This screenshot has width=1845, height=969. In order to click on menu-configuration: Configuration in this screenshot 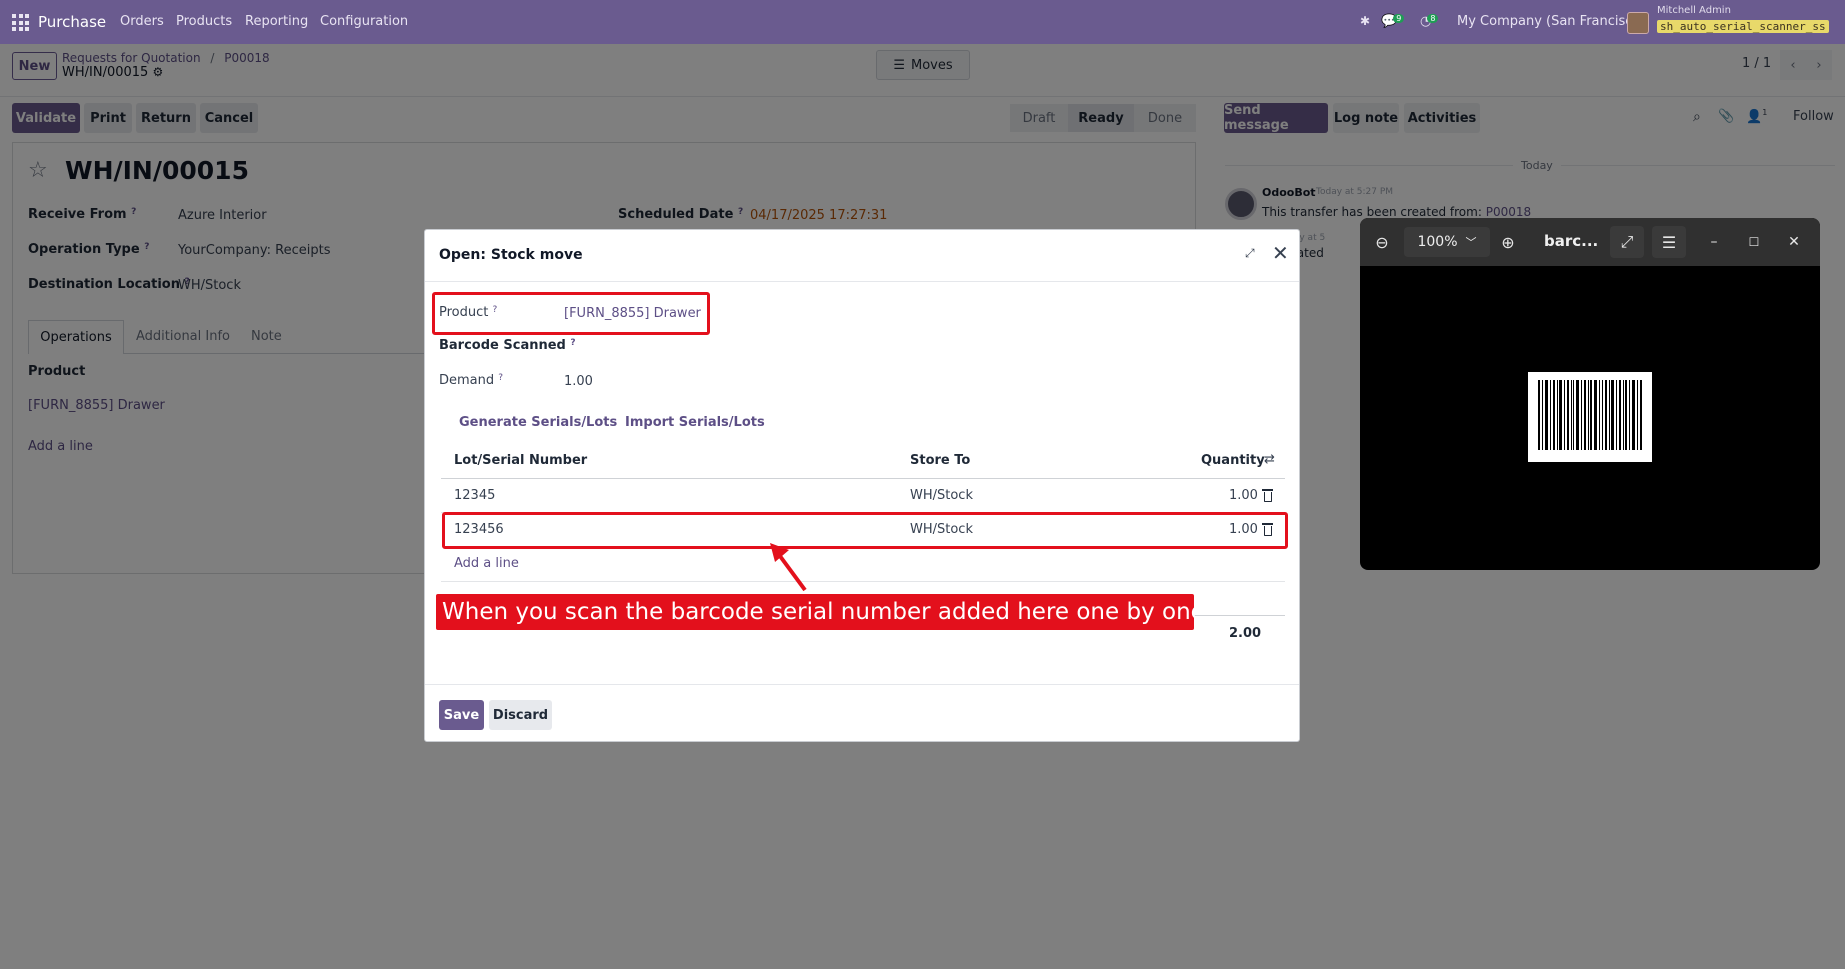, I will do `click(364, 21)`.